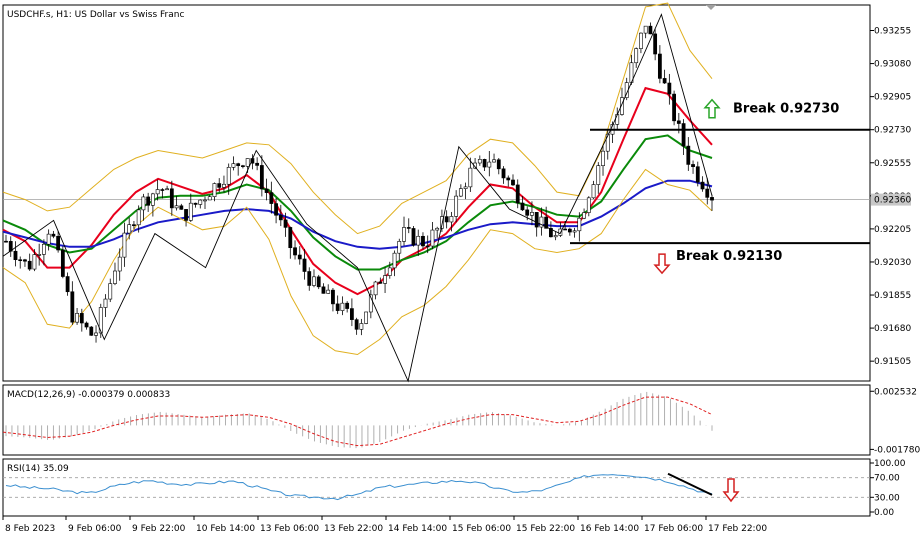  What do you see at coordinates (711, 7) in the screenshot?
I see `scroll-marker-icon` at bounding box center [711, 7].